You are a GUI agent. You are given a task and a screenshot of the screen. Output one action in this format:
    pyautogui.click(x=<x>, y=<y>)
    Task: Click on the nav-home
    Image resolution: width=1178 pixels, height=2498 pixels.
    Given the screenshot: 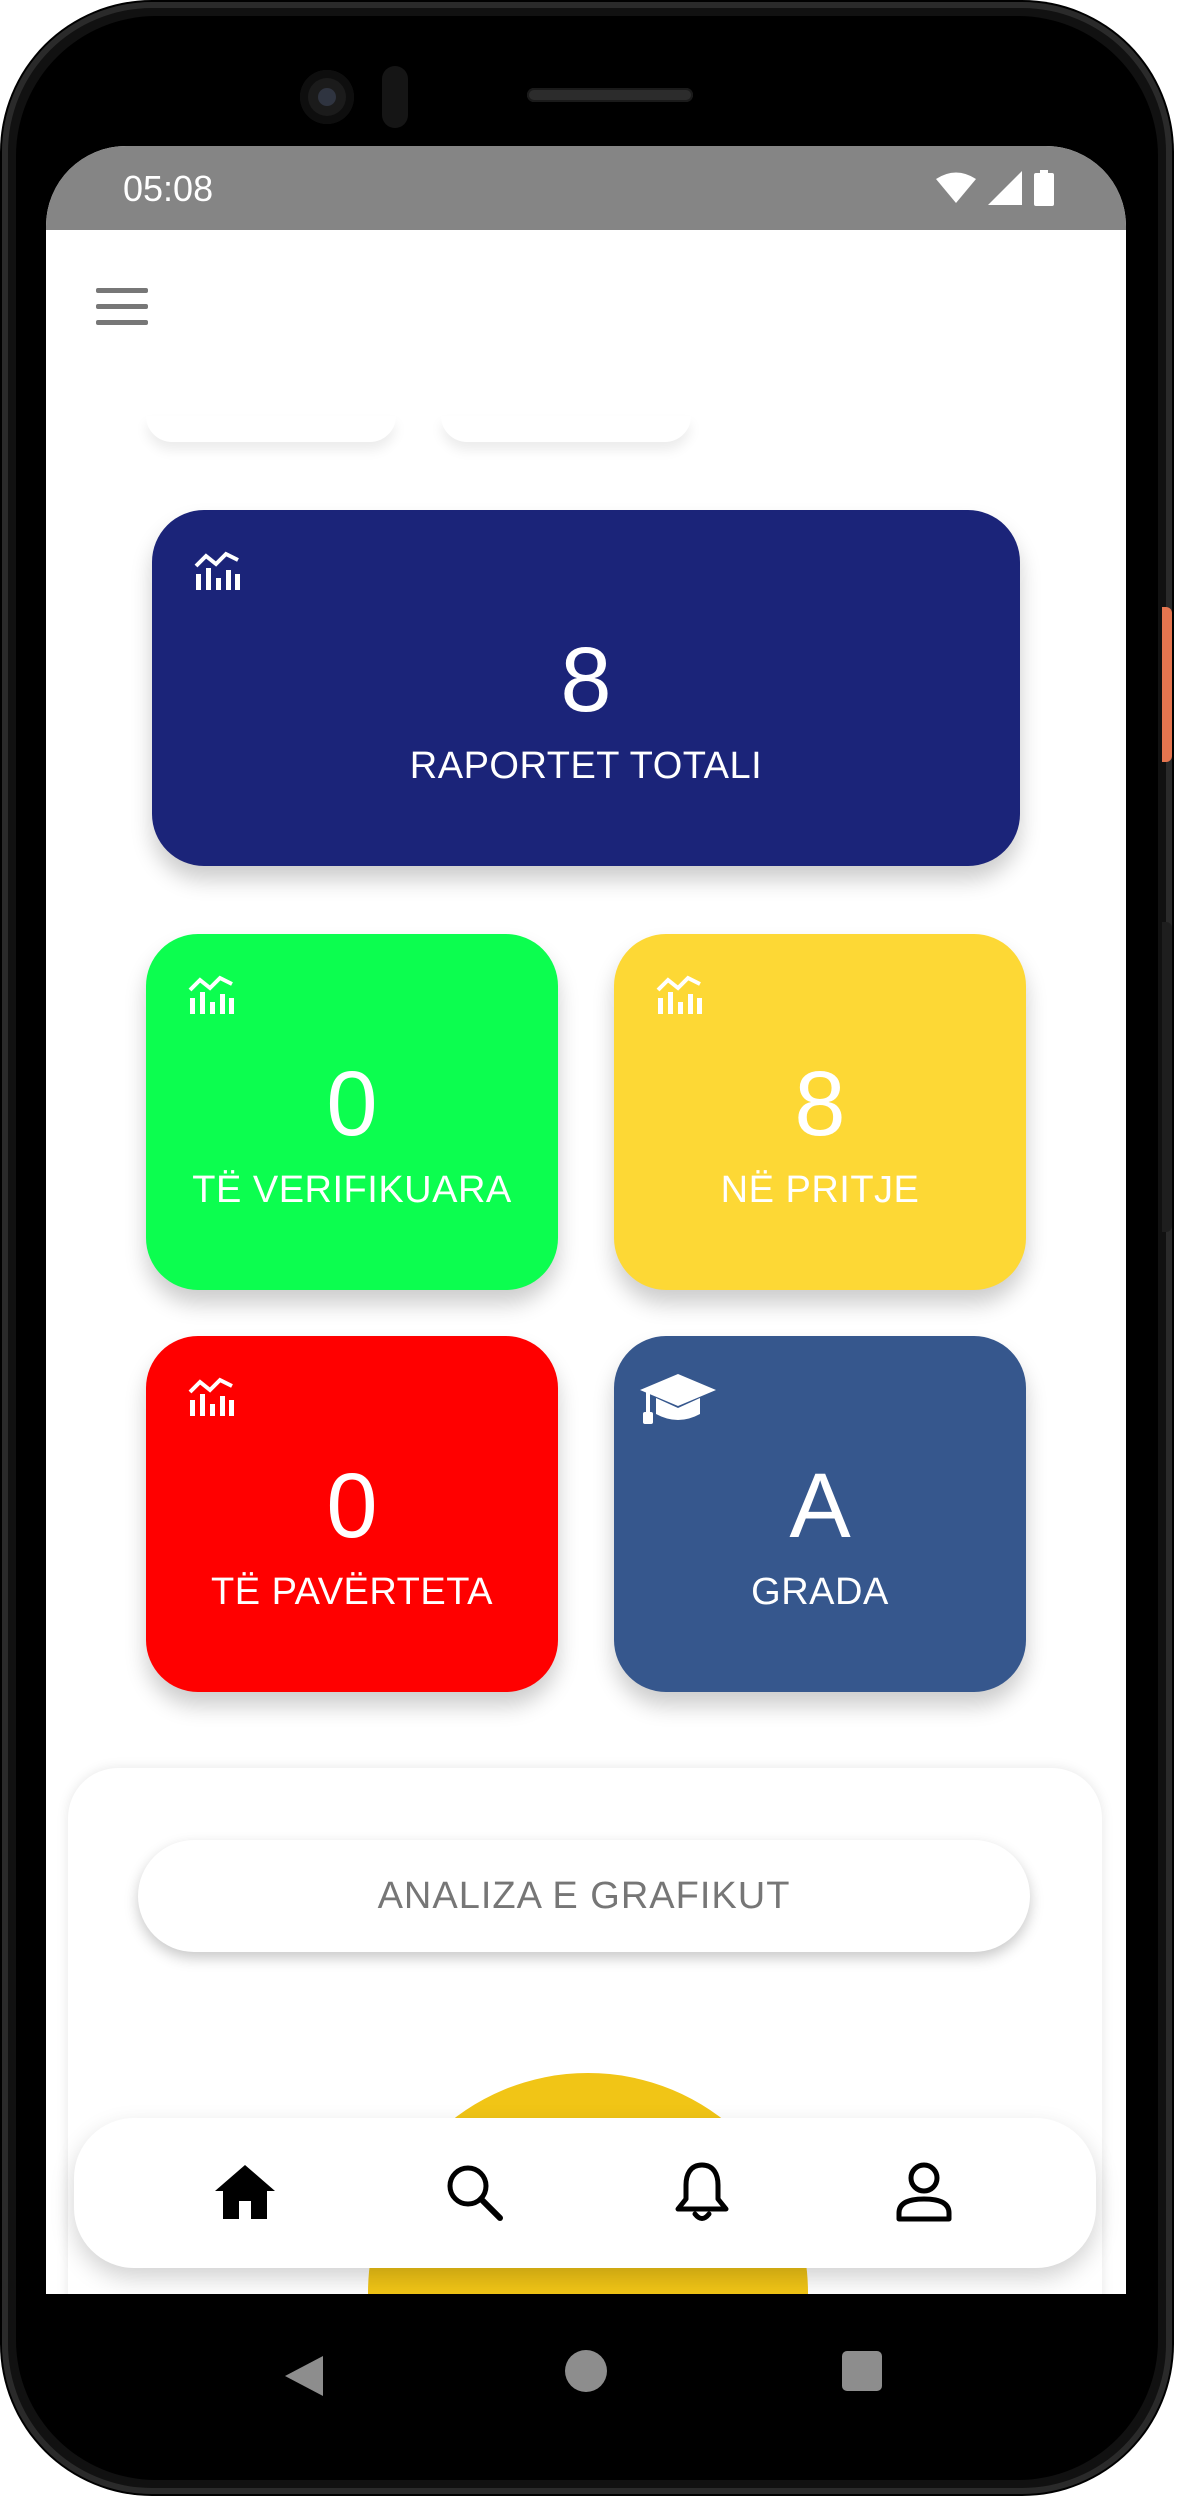 What is the action you would take?
    pyautogui.click(x=245, y=2192)
    